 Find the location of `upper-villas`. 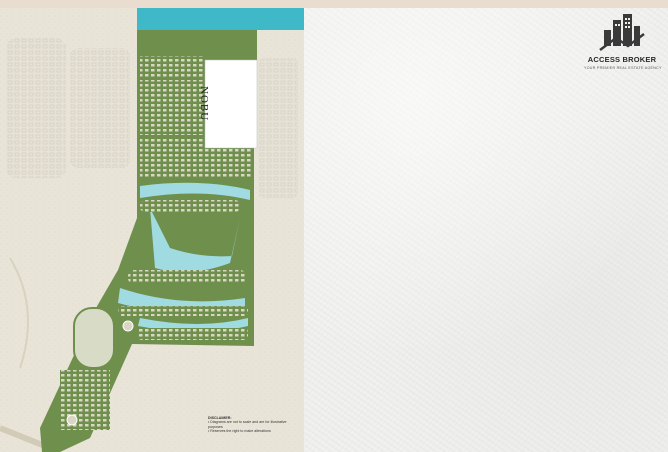

upper-villas is located at coordinates (172, 107).